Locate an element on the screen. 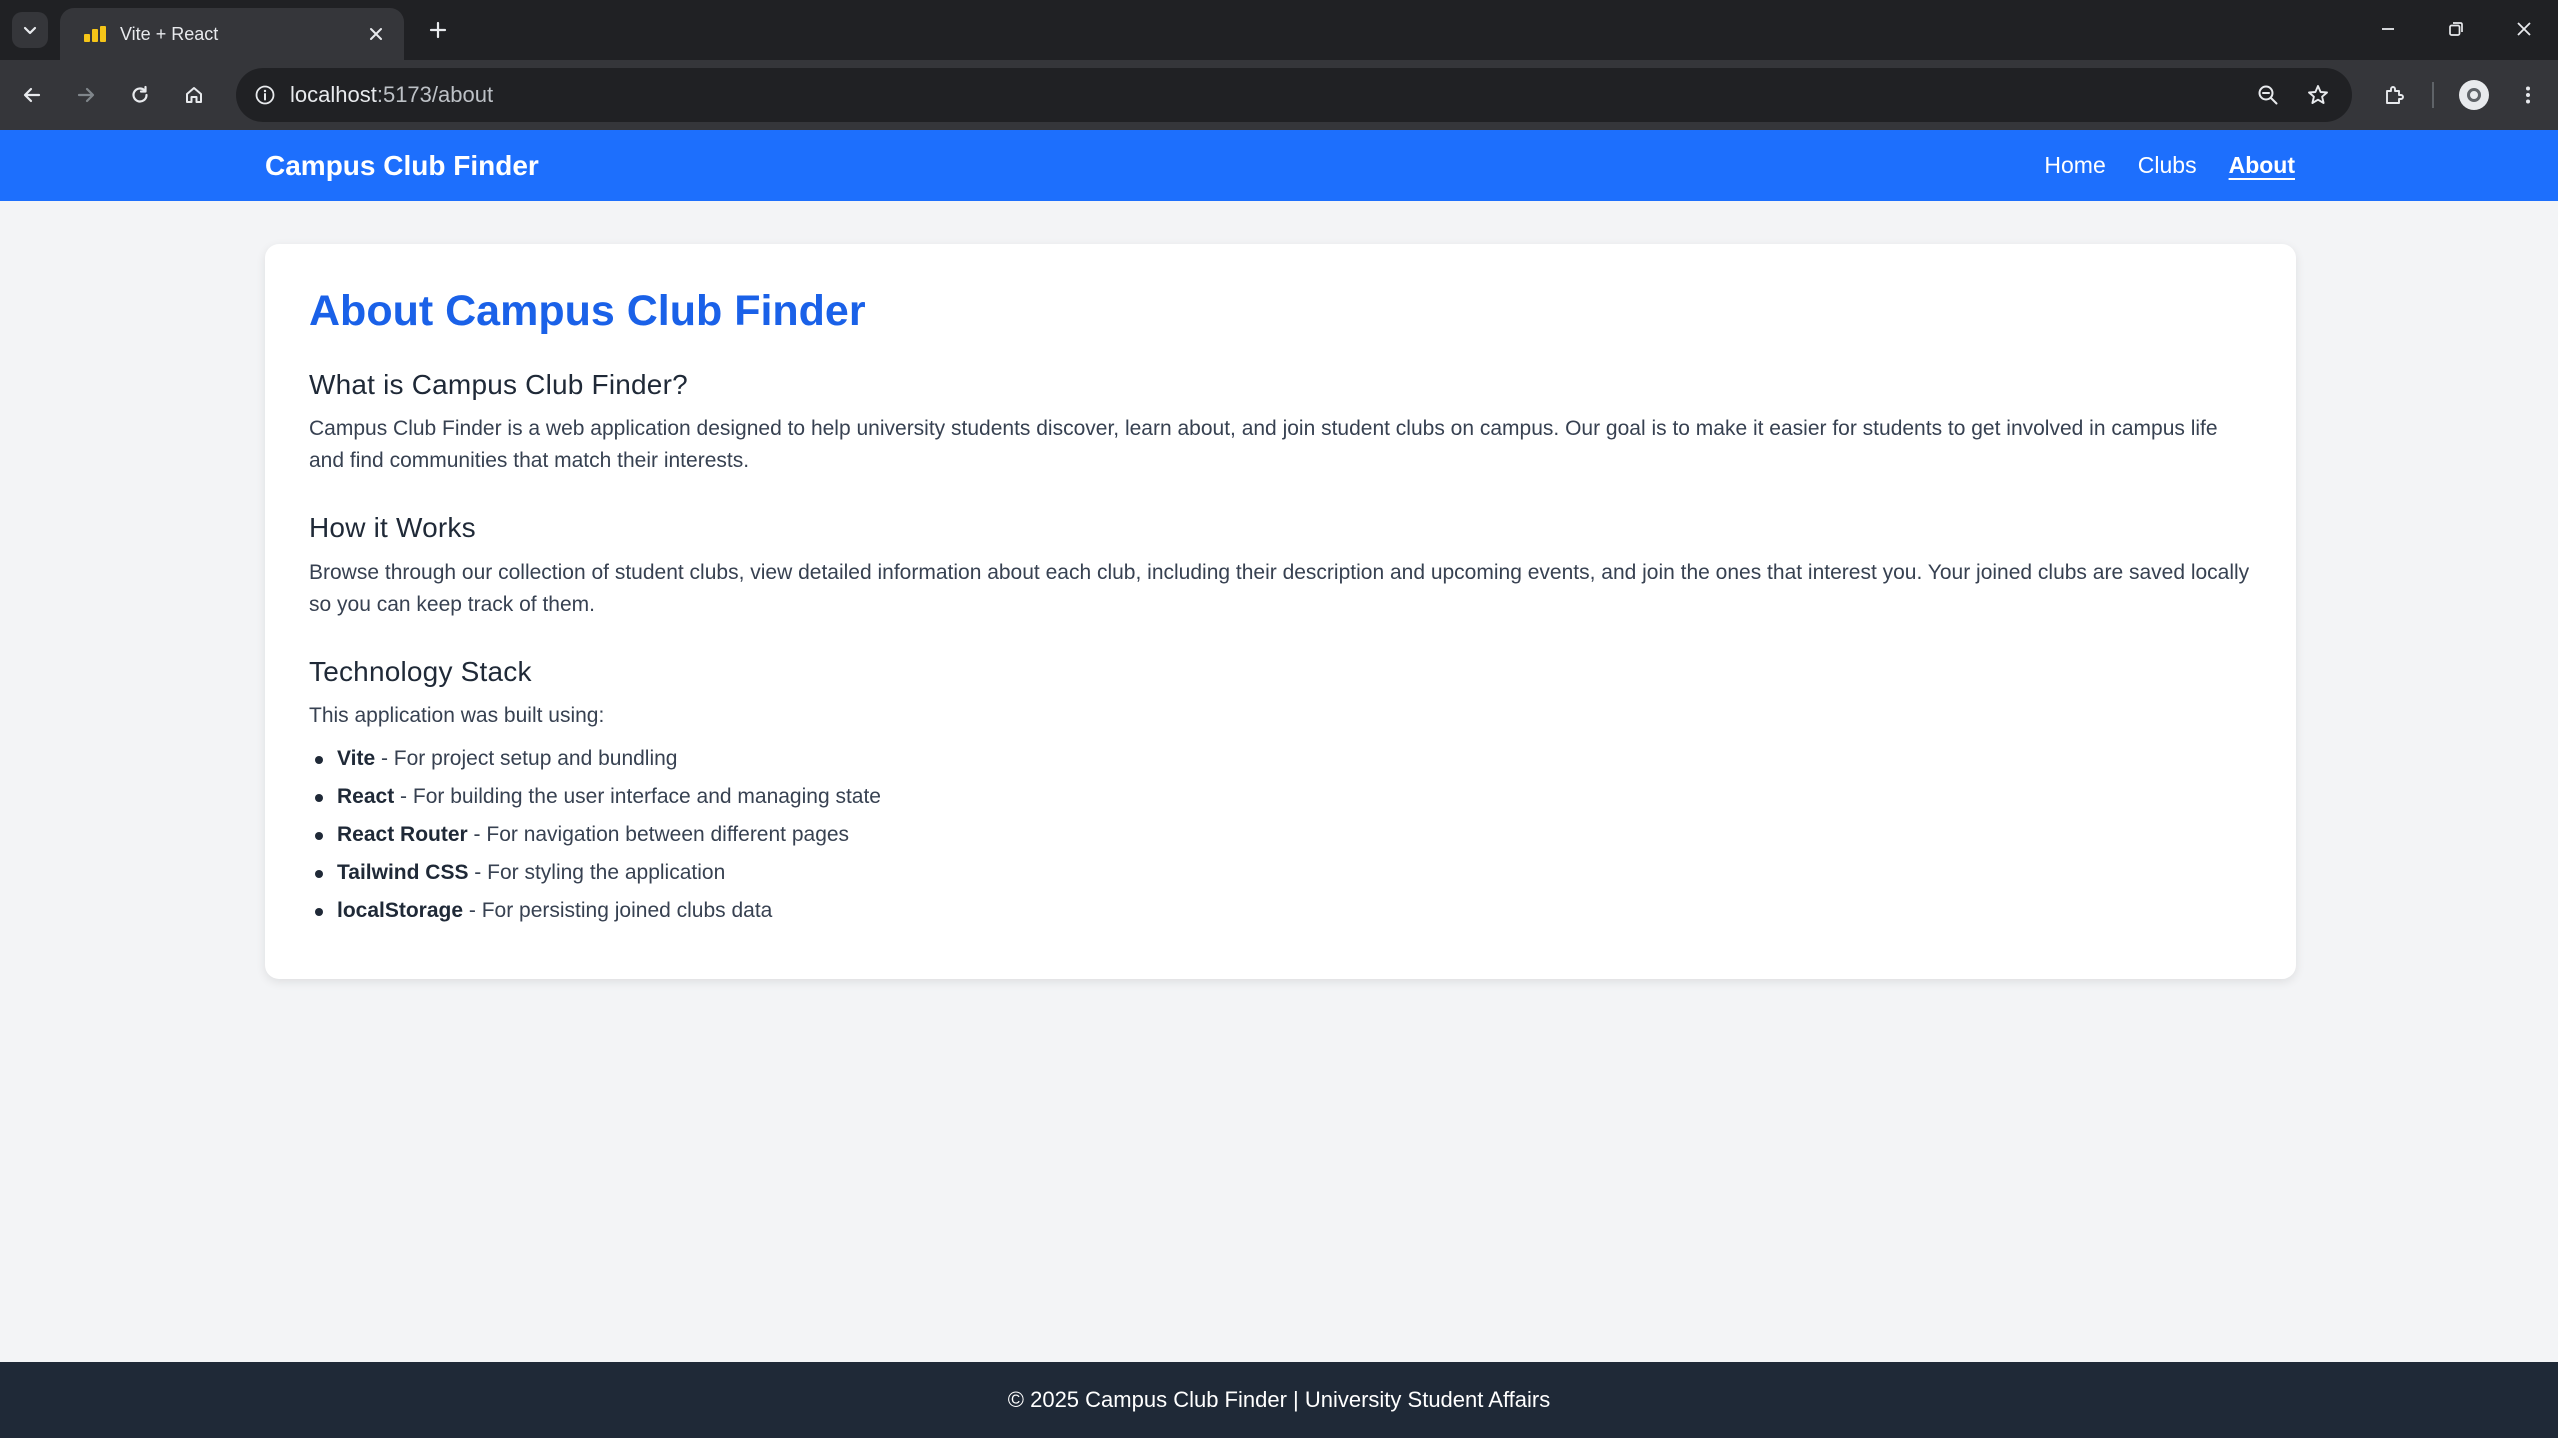  puzzle-icon is located at coordinates (2395, 95).